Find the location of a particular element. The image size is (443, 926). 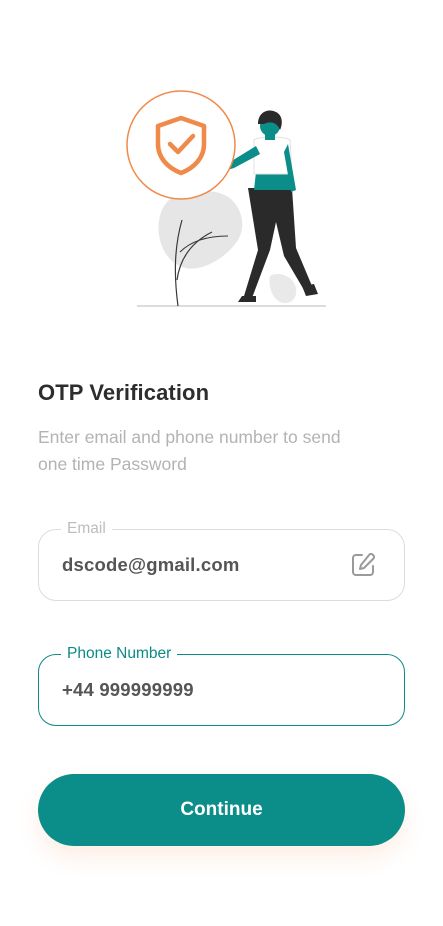

email-field-value: dscode@gmail.com is located at coordinates (151, 565).